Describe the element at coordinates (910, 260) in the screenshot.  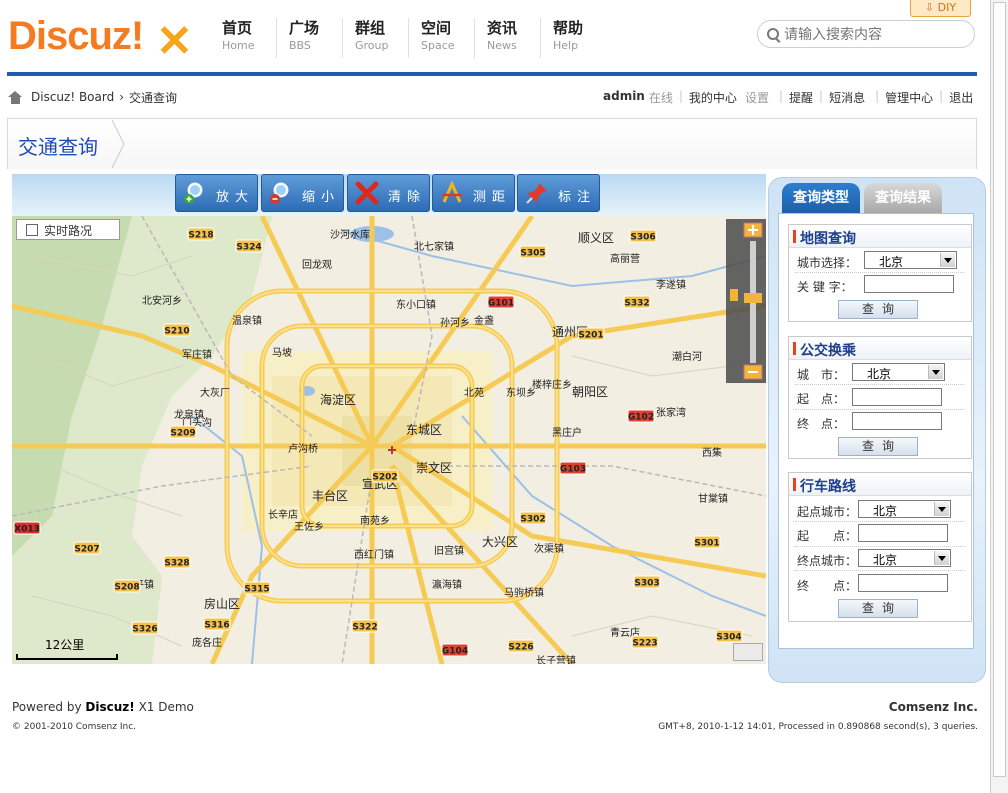
I see `city-select: 北京` at that location.